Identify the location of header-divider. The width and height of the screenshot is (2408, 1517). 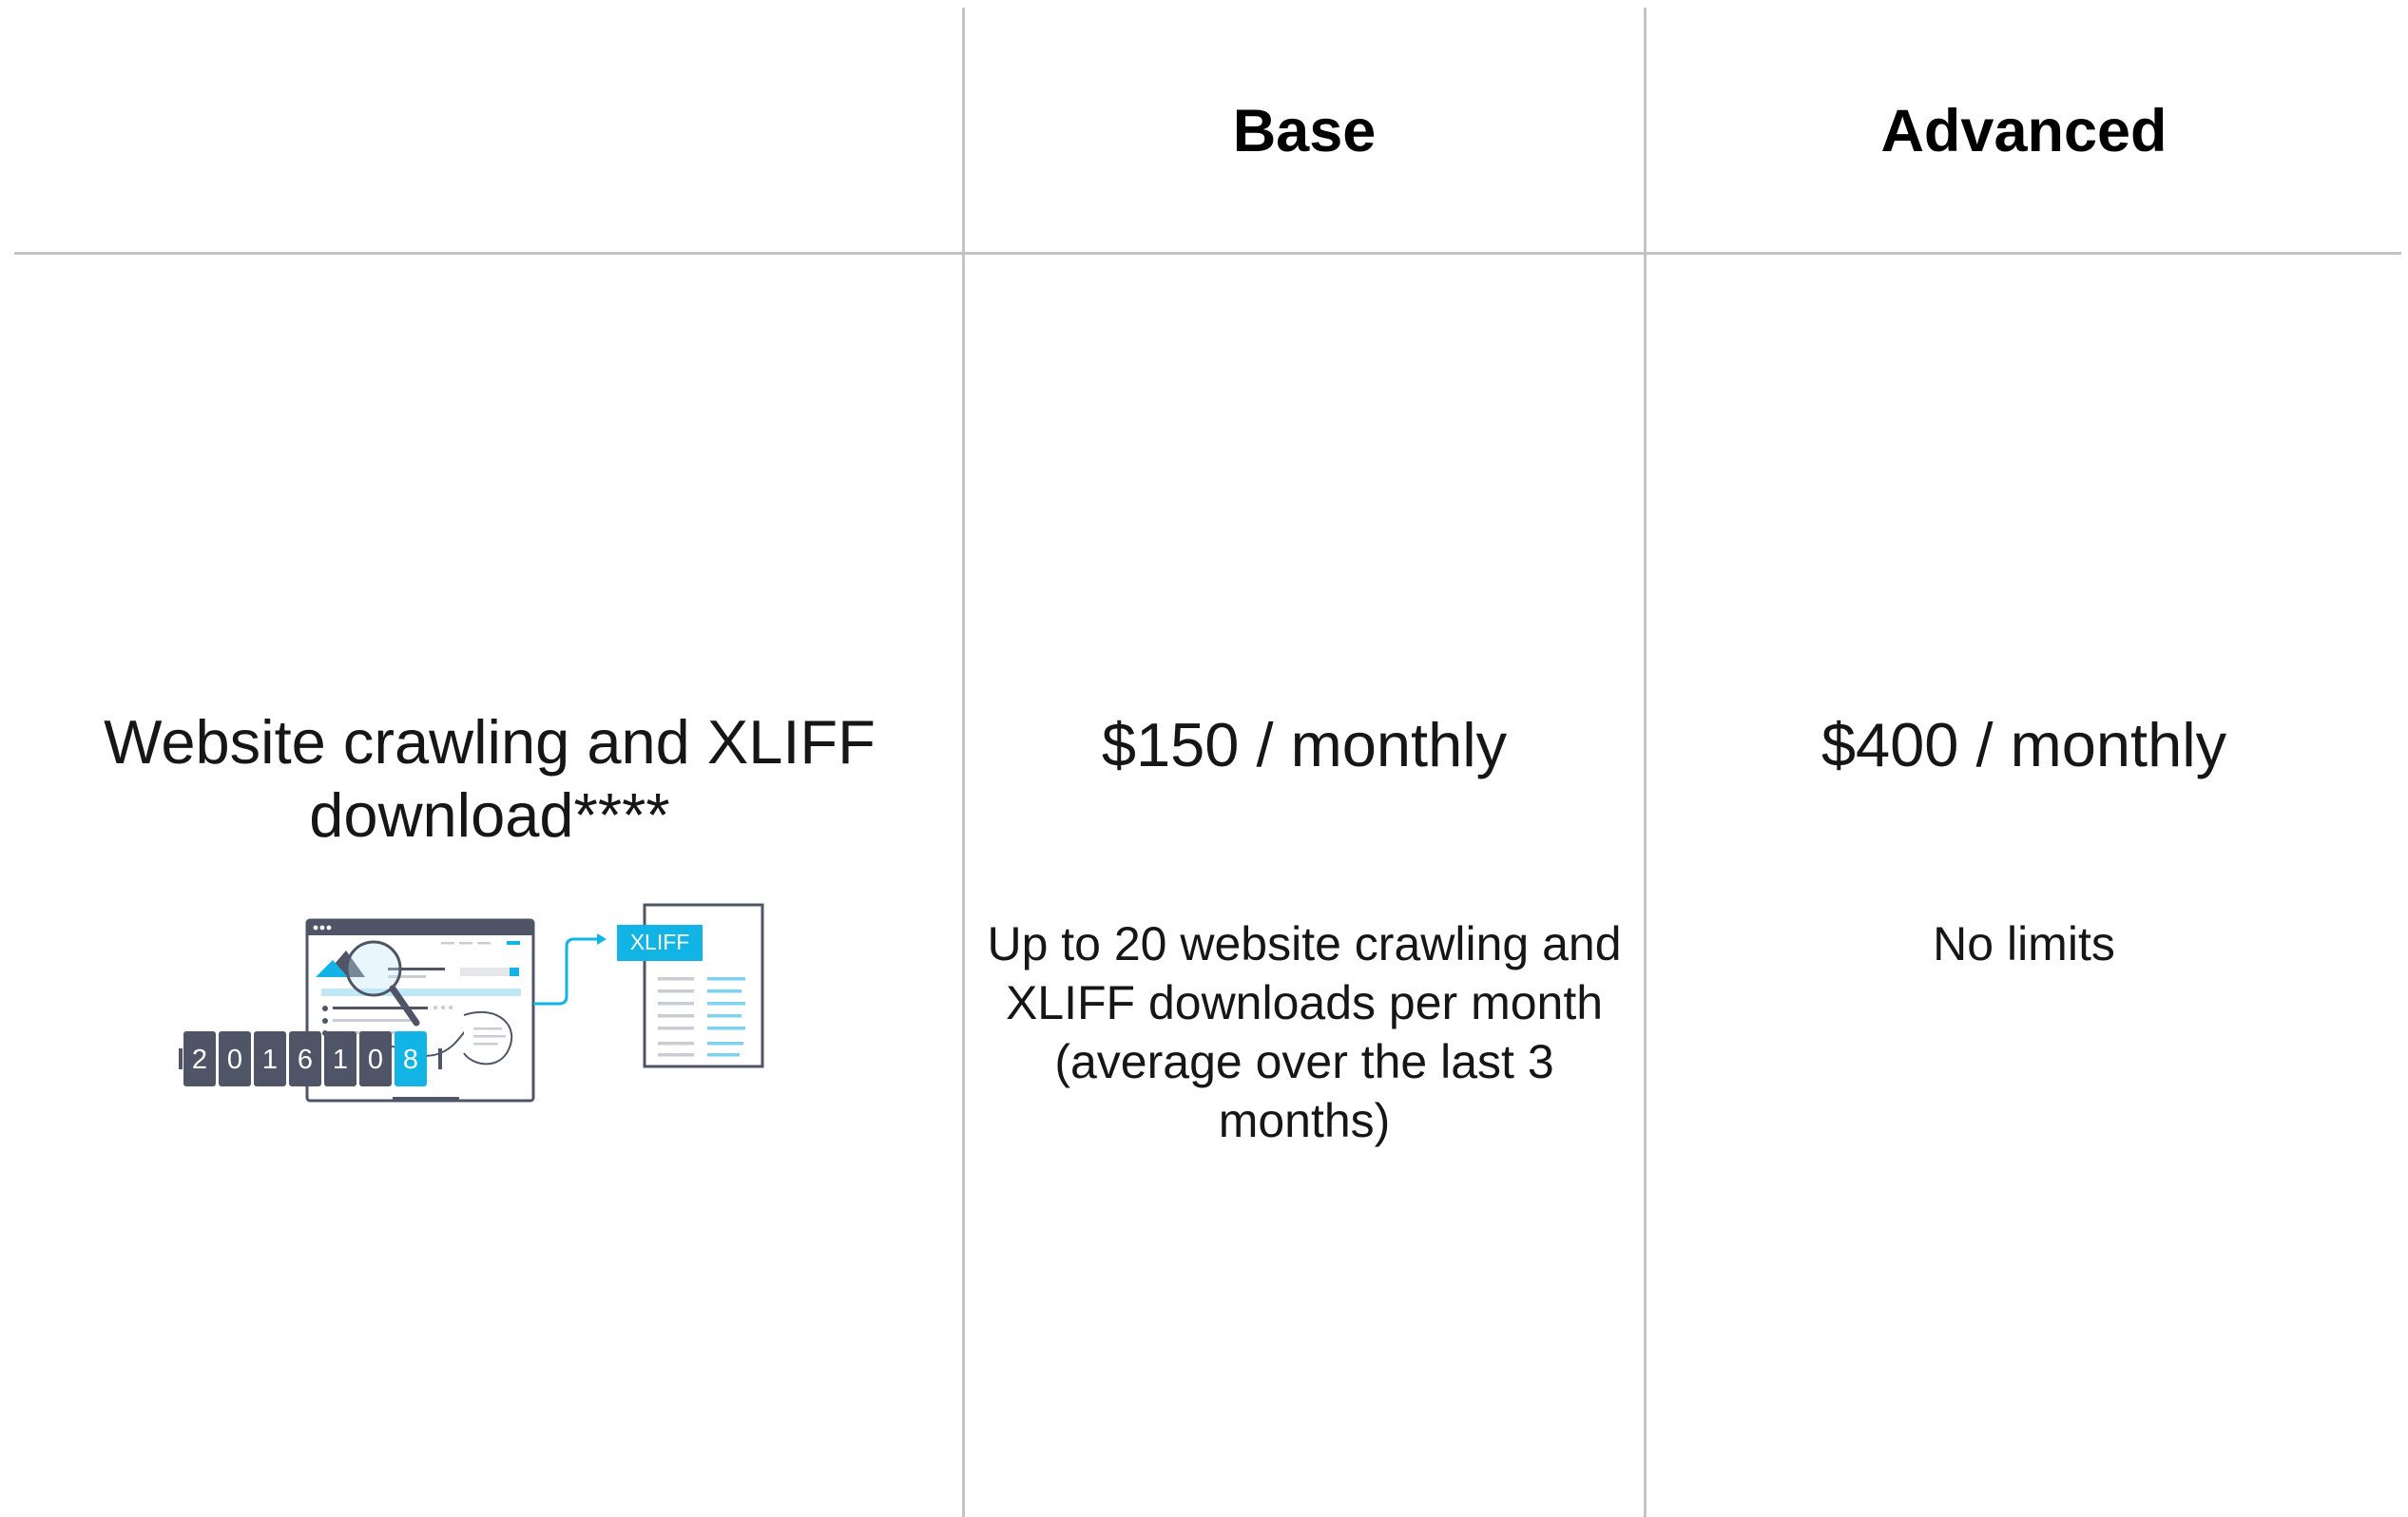
(1208, 254).